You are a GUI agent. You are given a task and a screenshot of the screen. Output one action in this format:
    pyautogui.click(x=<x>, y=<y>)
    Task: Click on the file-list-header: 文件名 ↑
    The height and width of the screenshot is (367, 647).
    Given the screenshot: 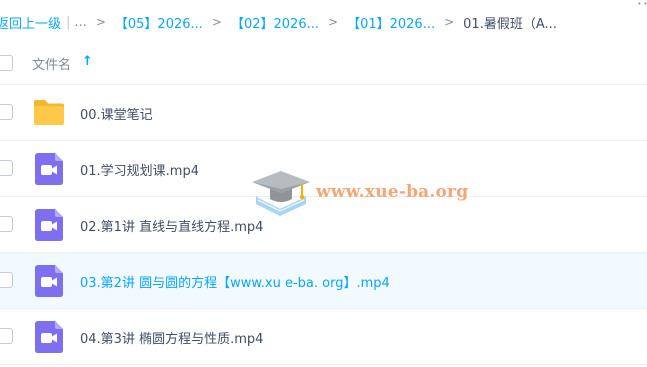 What is the action you would take?
    pyautogui.click(x=323, y=66)
    